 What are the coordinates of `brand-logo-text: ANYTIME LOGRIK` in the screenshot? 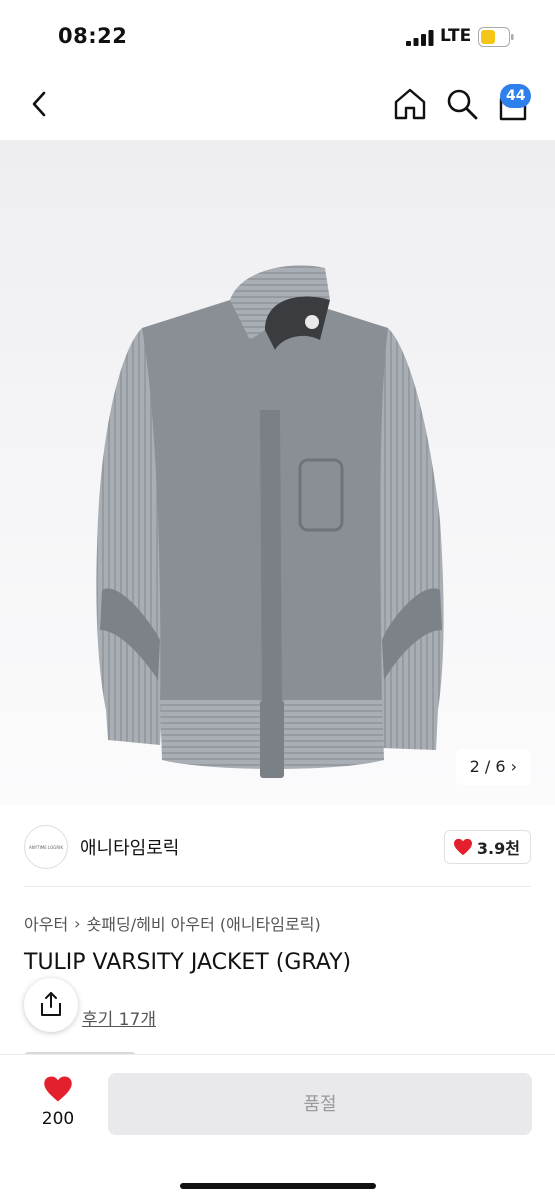 It's located at (46, 847).